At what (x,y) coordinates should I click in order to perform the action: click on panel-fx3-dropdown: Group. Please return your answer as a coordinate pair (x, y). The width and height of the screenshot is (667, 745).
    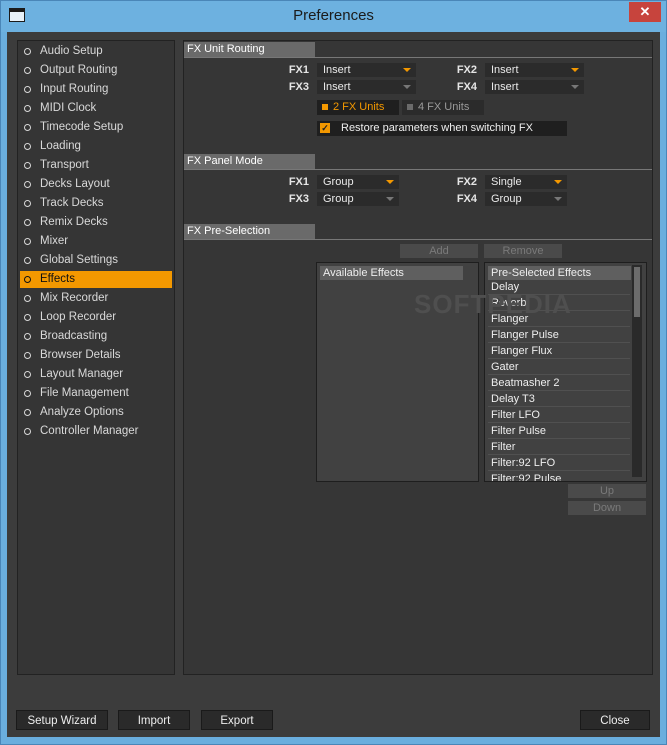
    Looking at the image, I should click on (358, 199).